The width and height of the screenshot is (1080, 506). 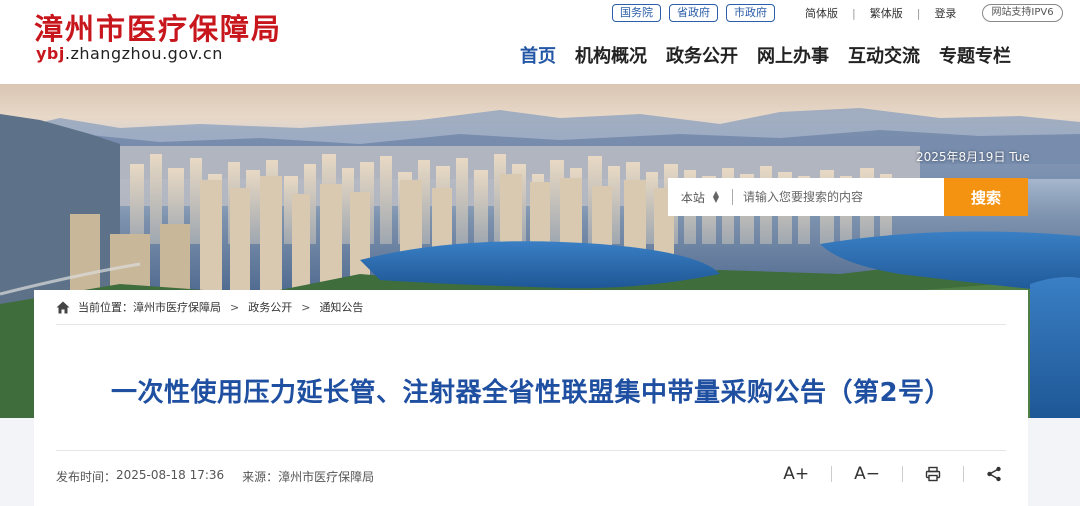 I want to click on site-logo-title: 漳州市医疗保障局, so click(x=158, y=27).